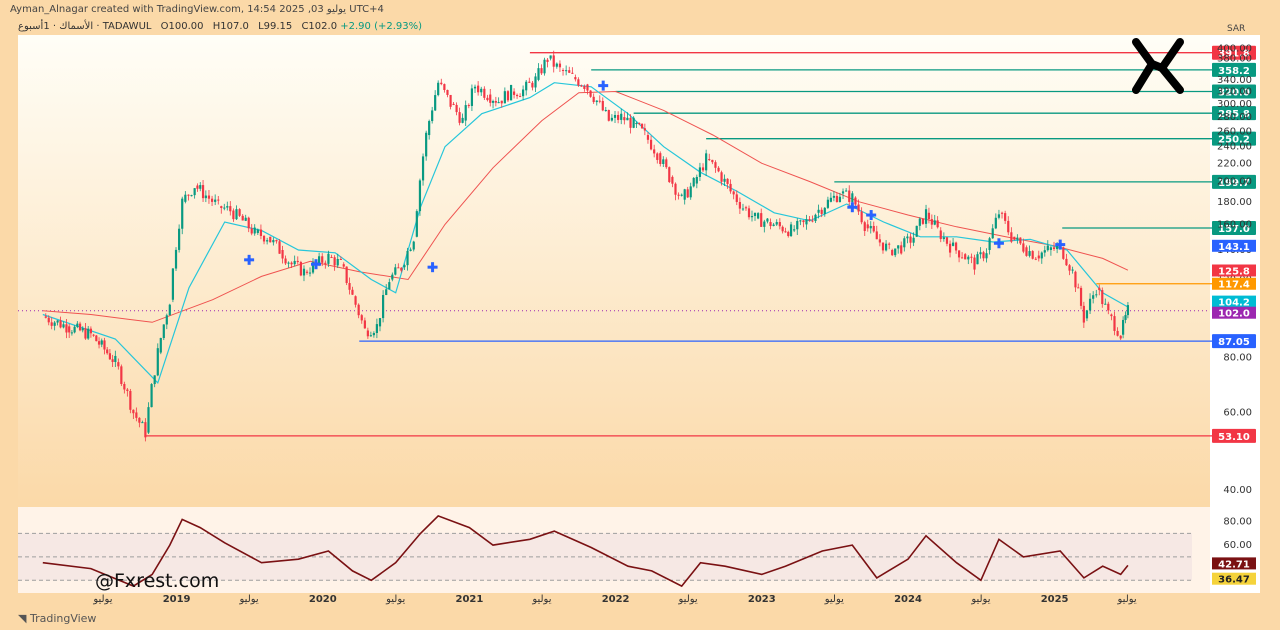 Image resolution: width=1280 pixels, height=630 pixels. What do you see at coordinates (469, 599) in the screenshot?
I see `x-tick-label: 2021` at bounding box center [469, 599].